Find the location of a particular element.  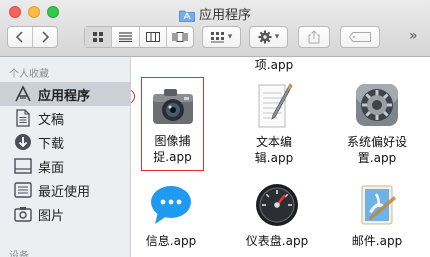

file-item: 文本编 辑.app is located at coordinates (274, 123).